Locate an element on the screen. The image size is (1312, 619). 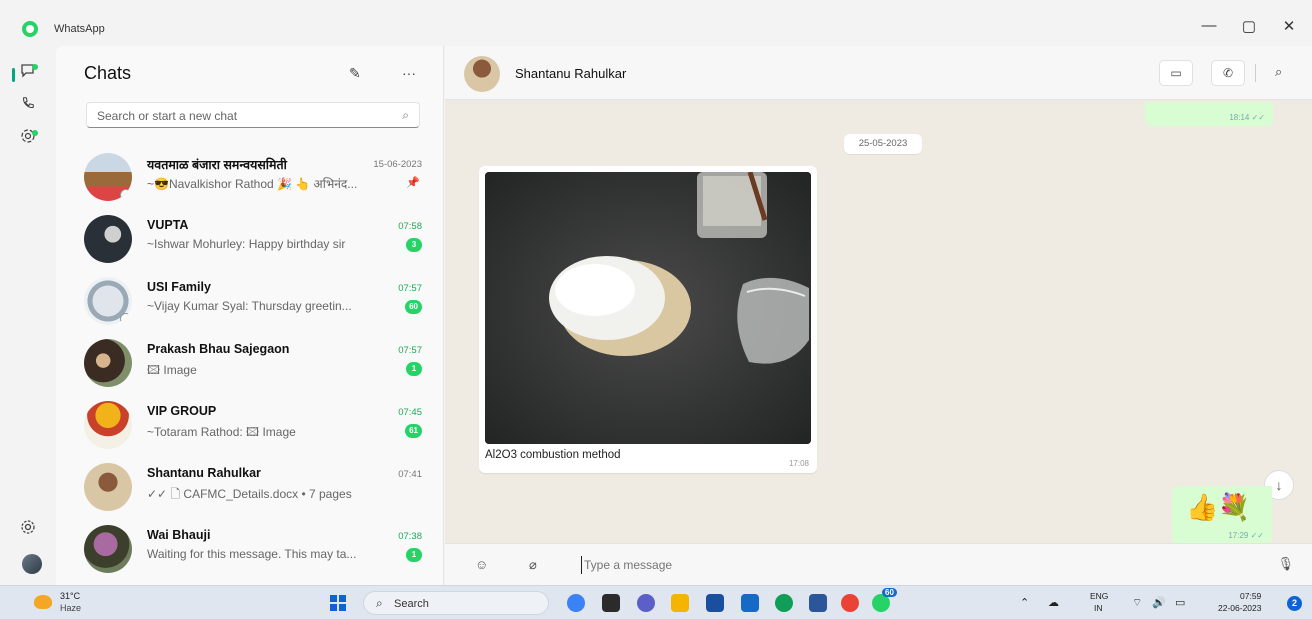
image-message: Al2O3 combustion method 17:08 is located at coordinates (648, 319).